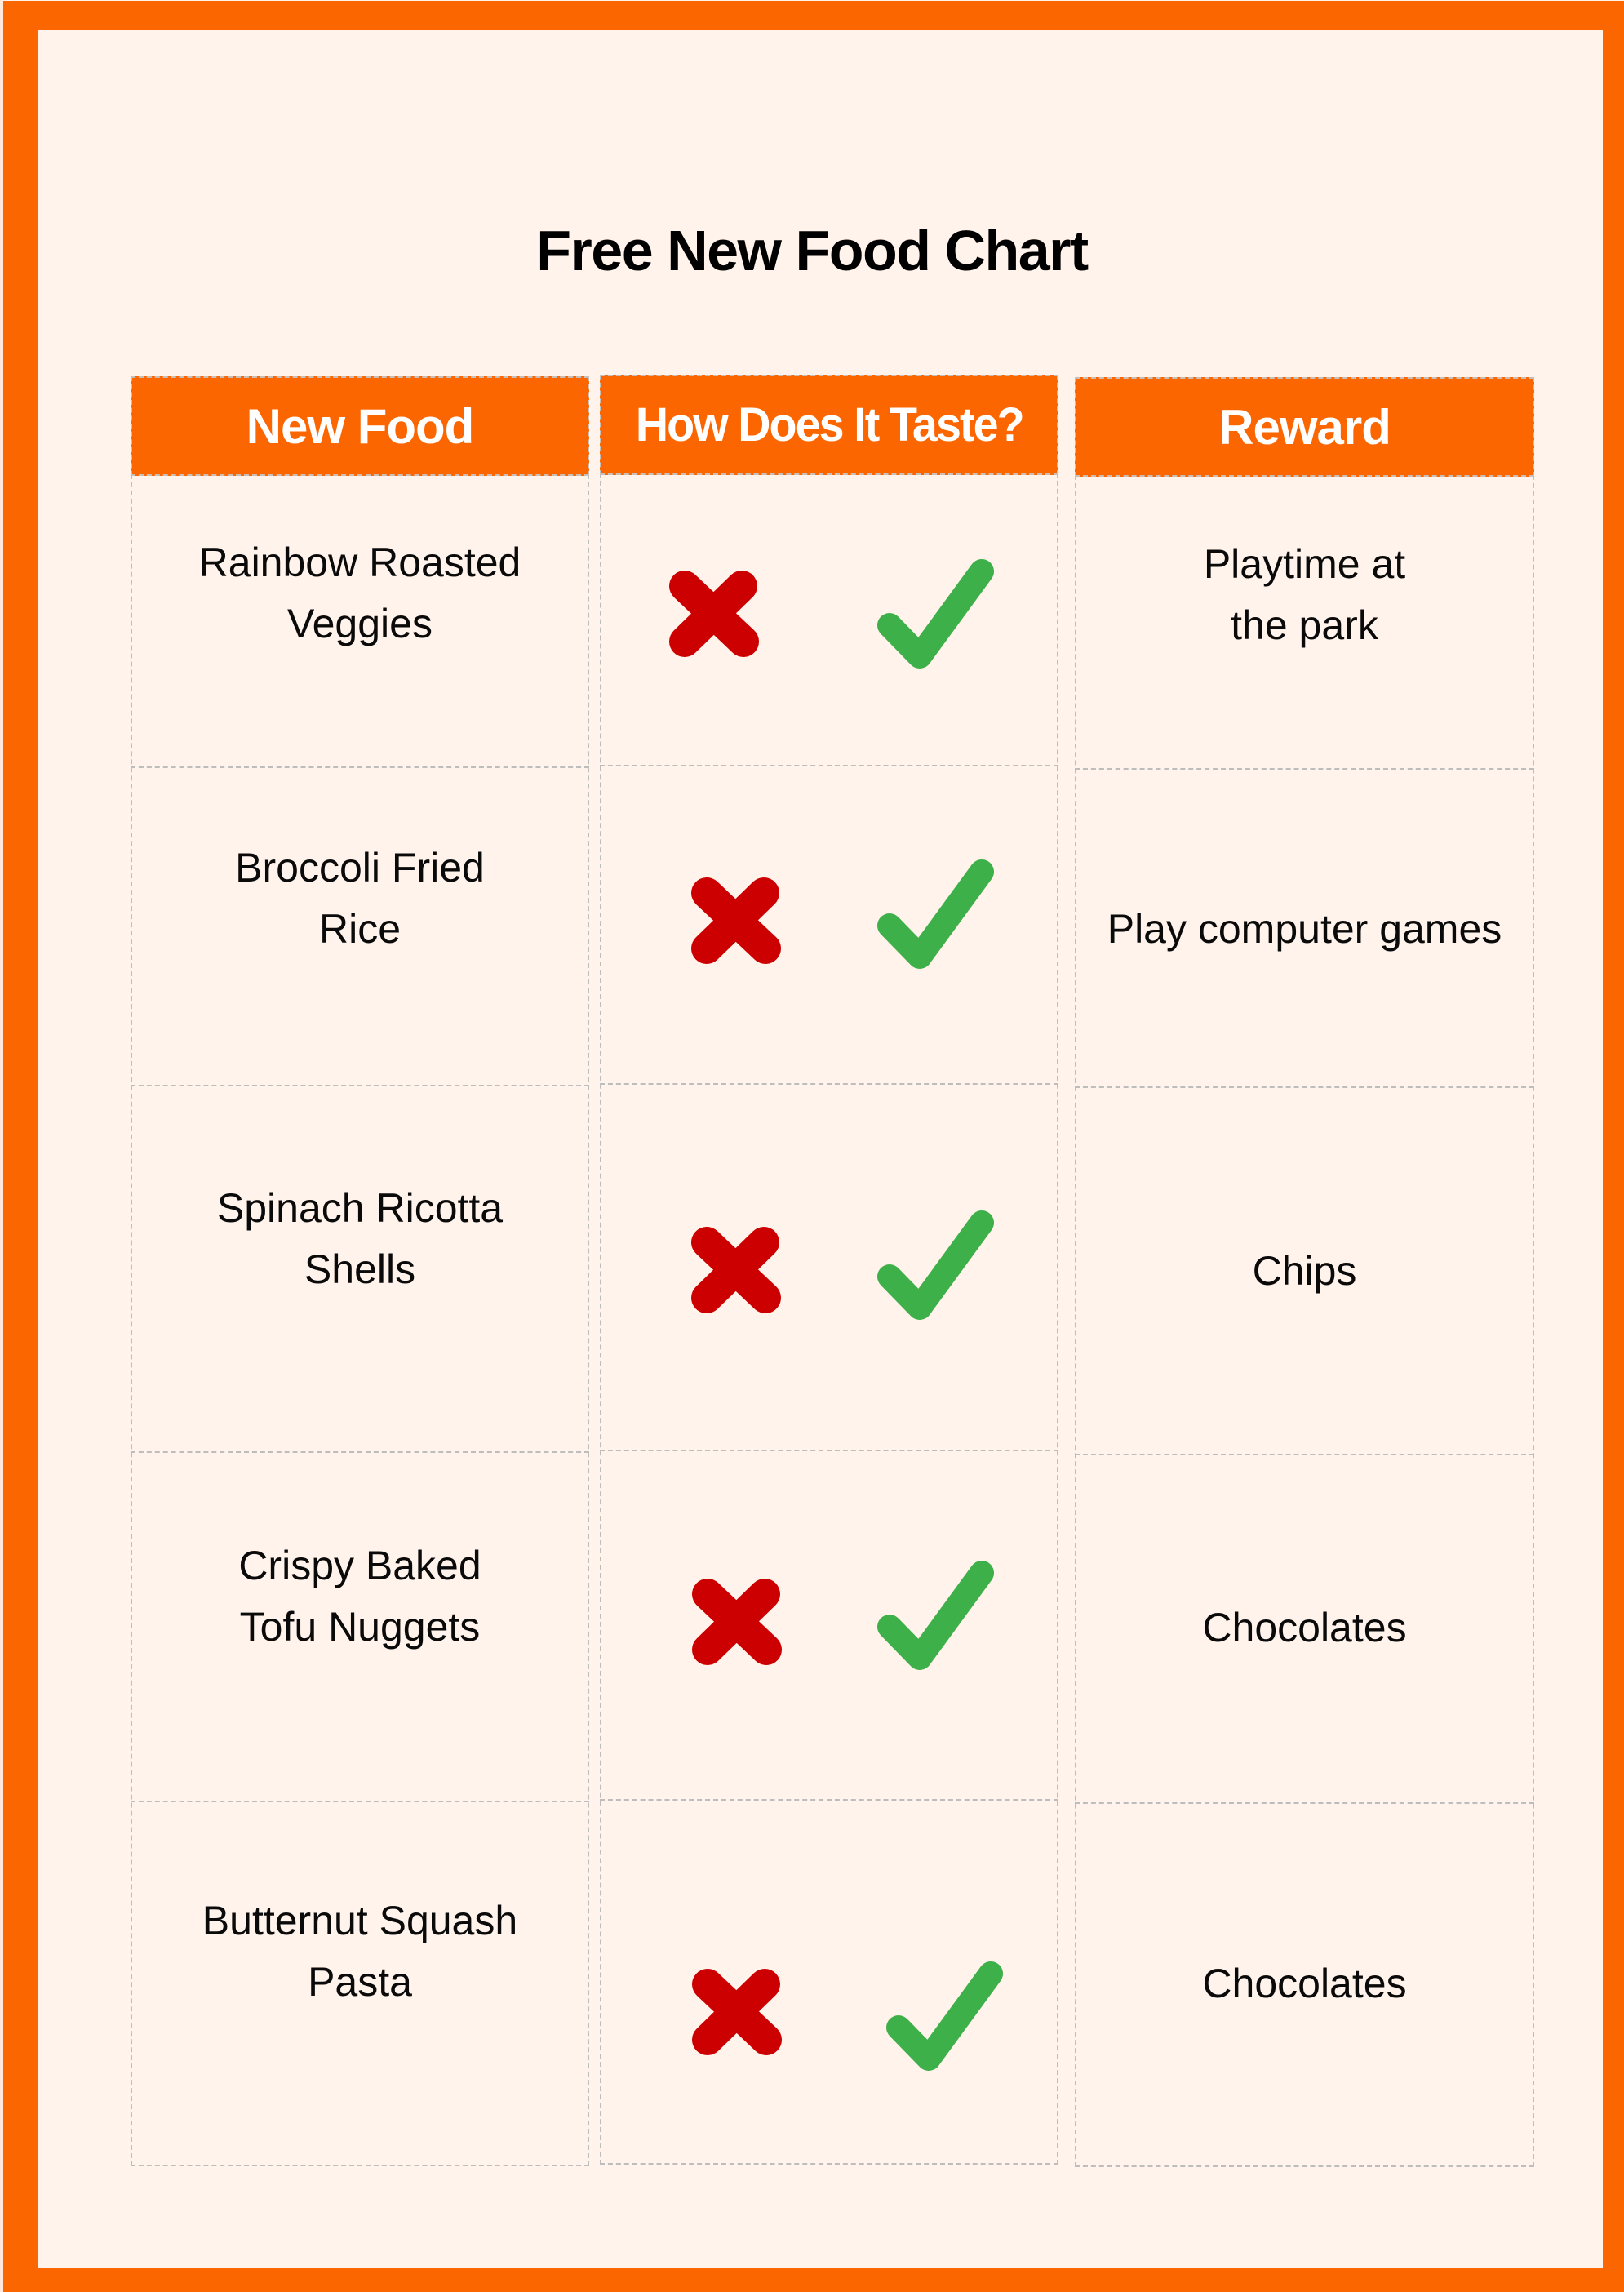 The width and height of the screenshot is (1624, 2292). What do you see at coordinates (1304, 564) in the screenshot?
I see `reward-line: Playtime at` at bounding box center [1304, 564].